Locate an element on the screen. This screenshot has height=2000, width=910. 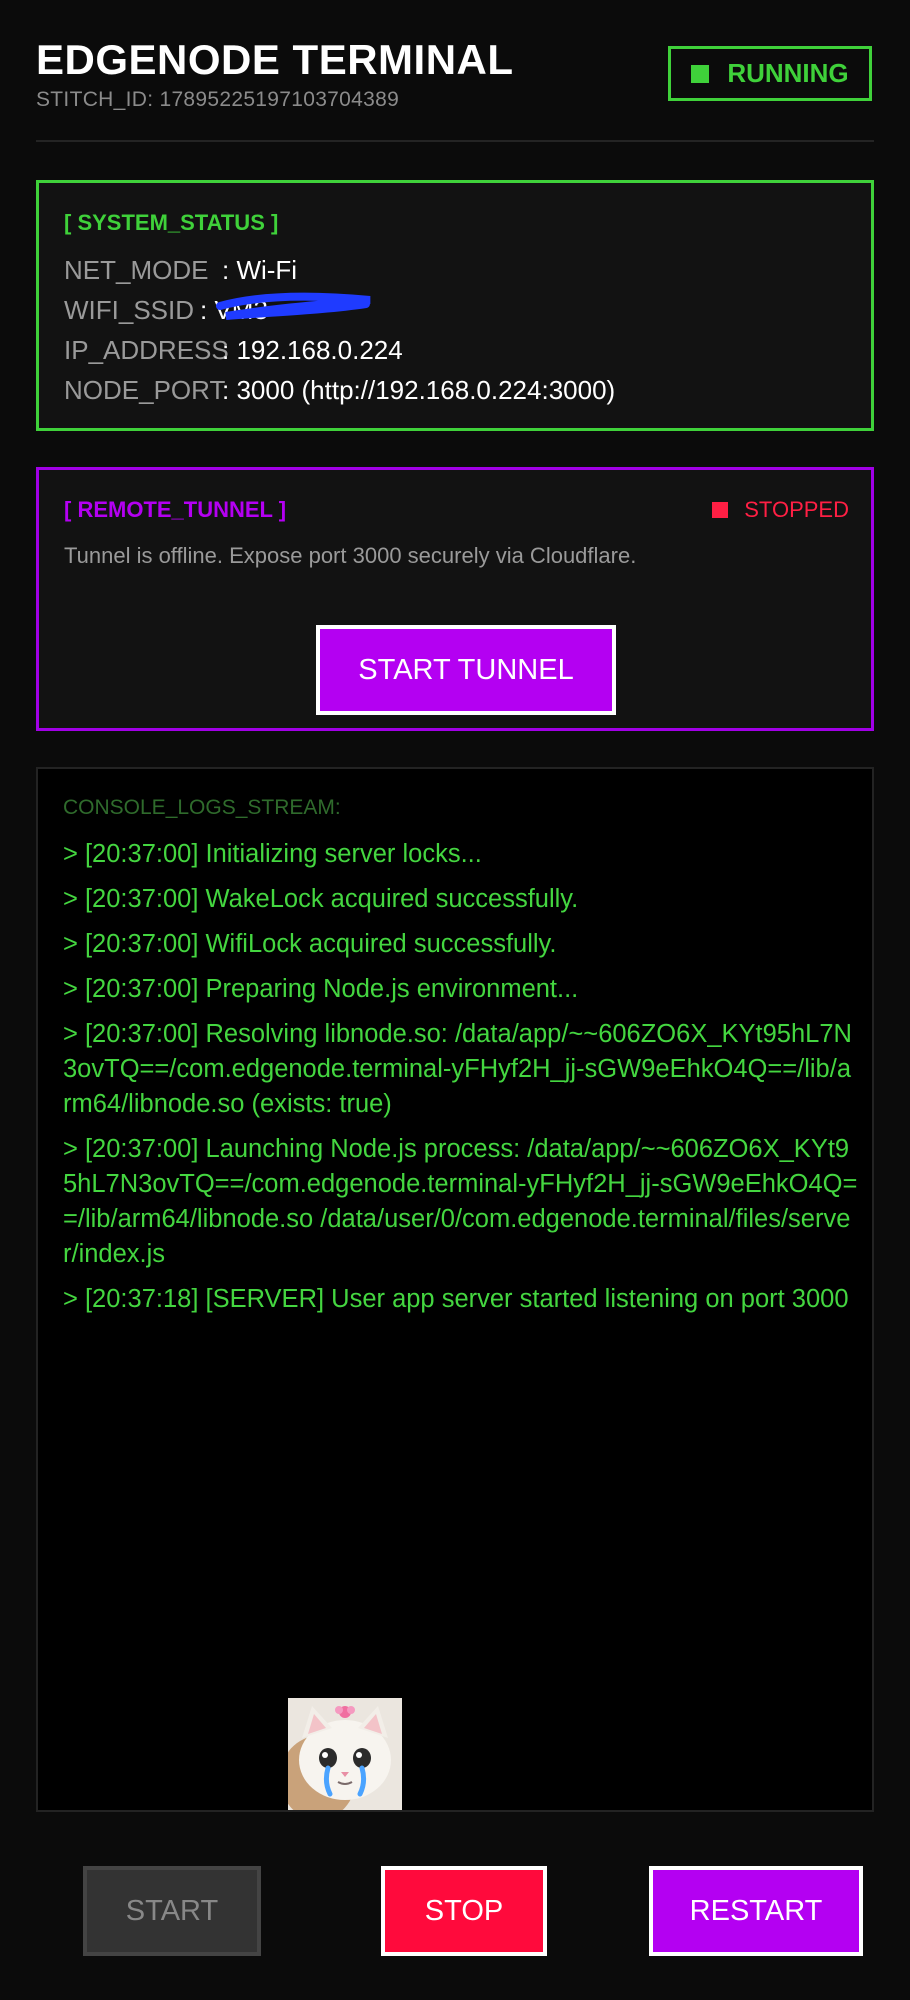
restart-server-button: RESTART is located at coordinates (756, 1911).